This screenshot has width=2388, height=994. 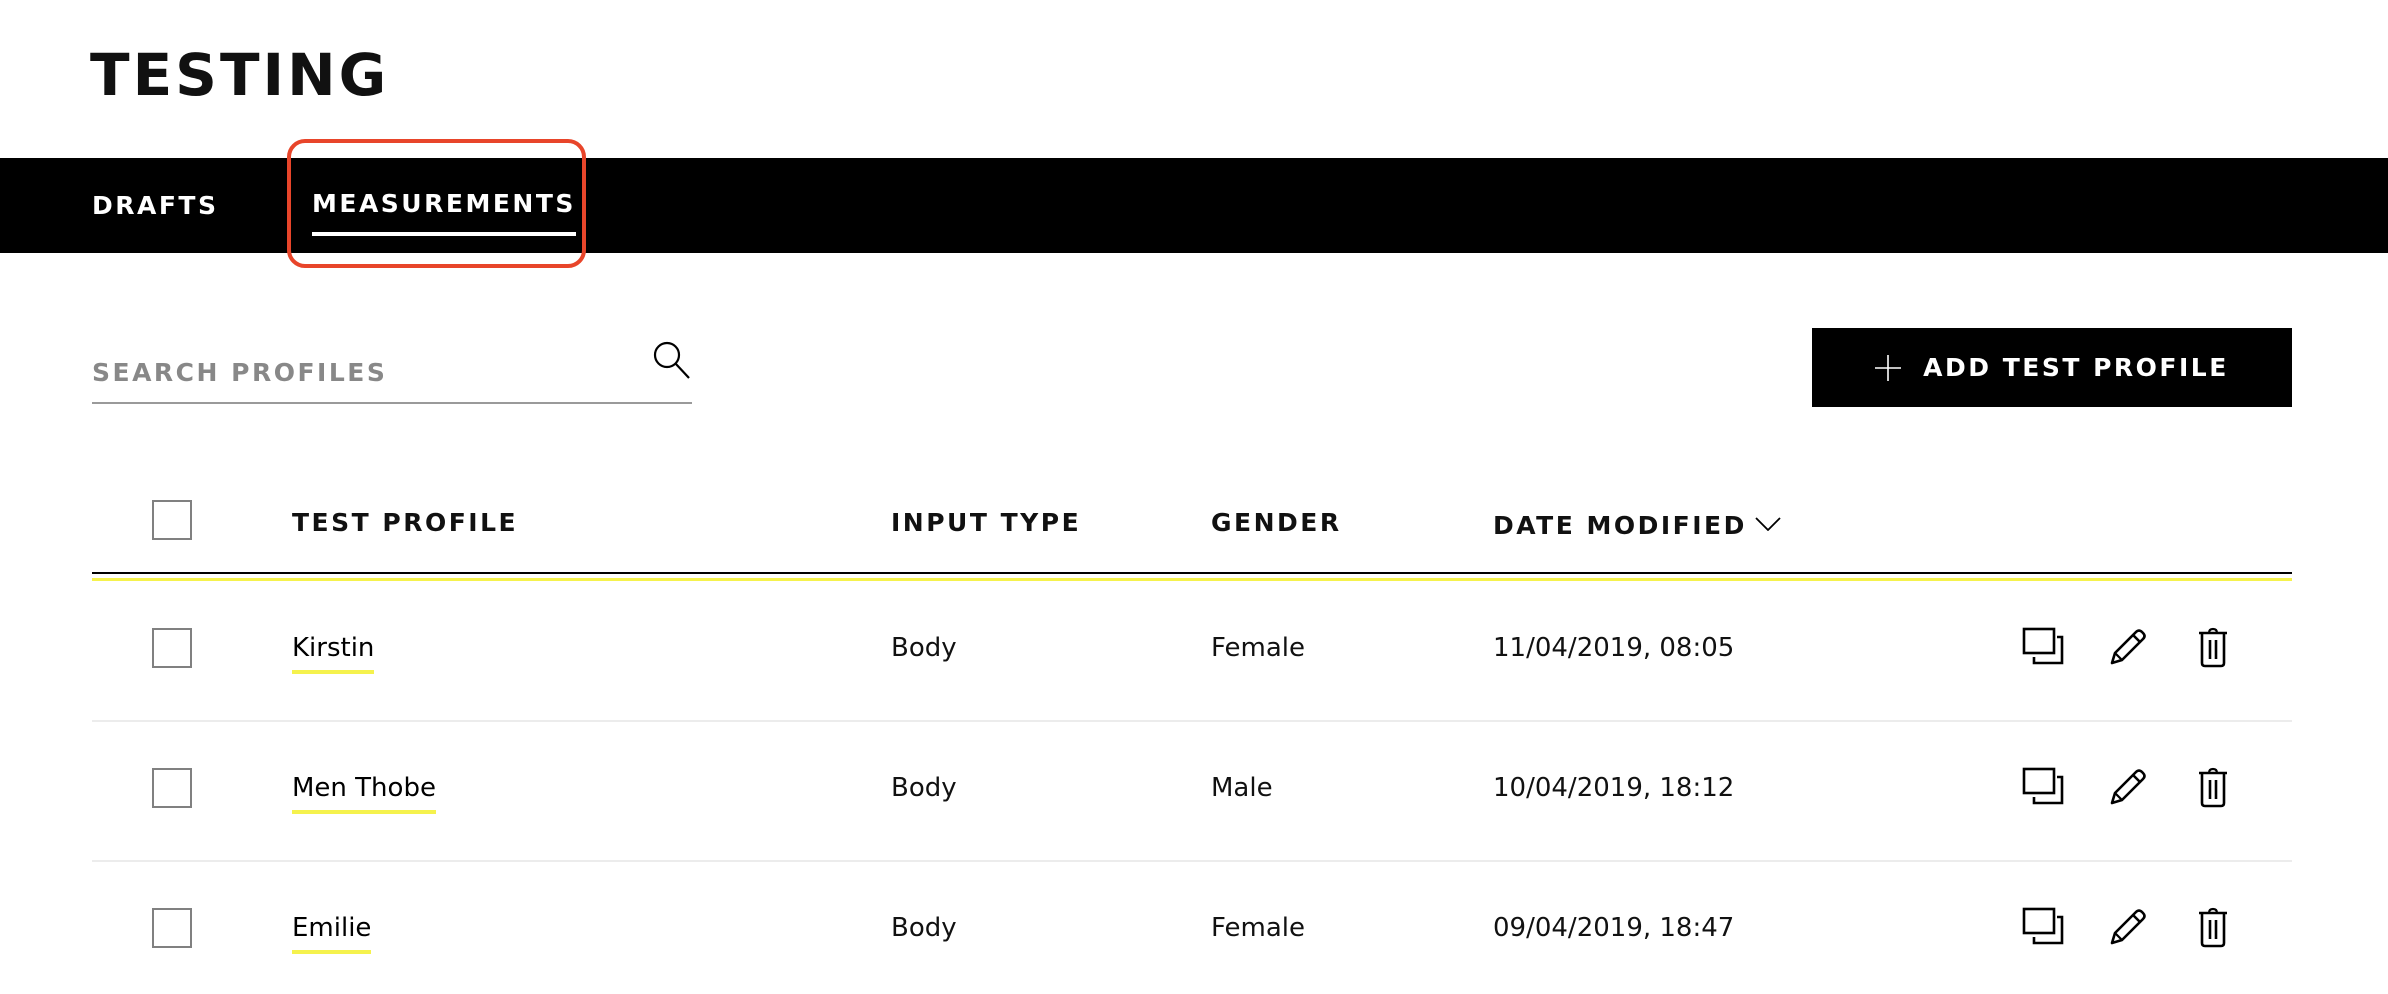 I want to click on date-modified-cell: 09/04/2019, 18:47, so click(x=1614, y=928).